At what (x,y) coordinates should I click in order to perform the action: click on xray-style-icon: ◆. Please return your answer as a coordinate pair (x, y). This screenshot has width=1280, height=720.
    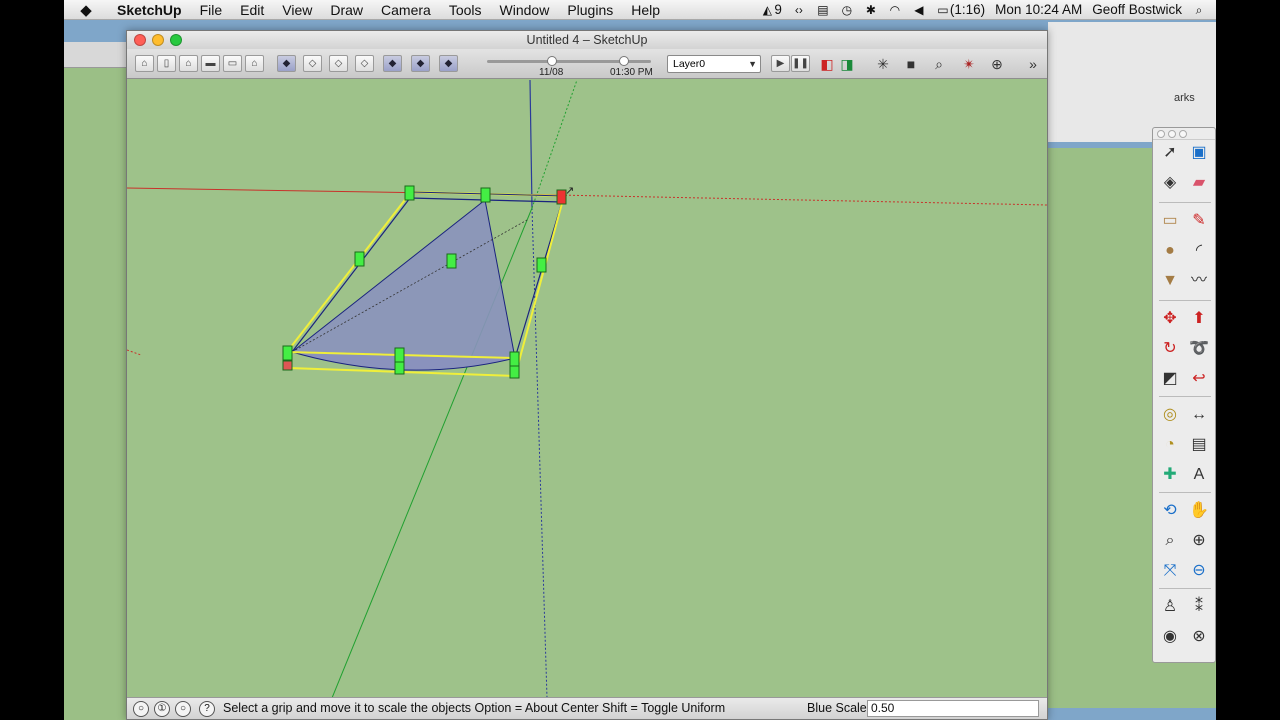
    Looking at the image, I should click on (286, 63).